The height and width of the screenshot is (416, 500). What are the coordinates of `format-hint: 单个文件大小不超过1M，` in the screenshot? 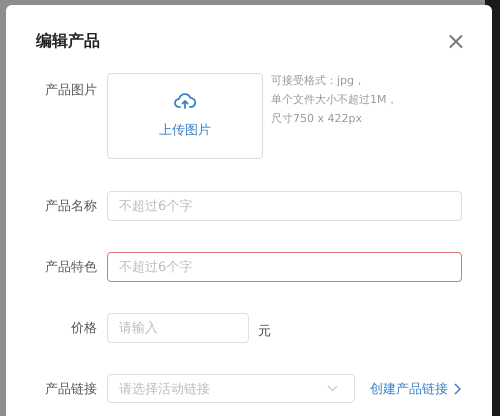 It's located at (334, 99).